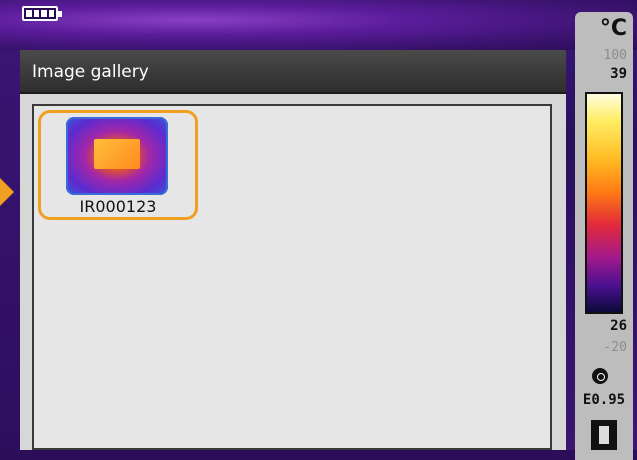 The image size is (637, 460). I want to click on selection-arrow-icon, so click(7, 192).